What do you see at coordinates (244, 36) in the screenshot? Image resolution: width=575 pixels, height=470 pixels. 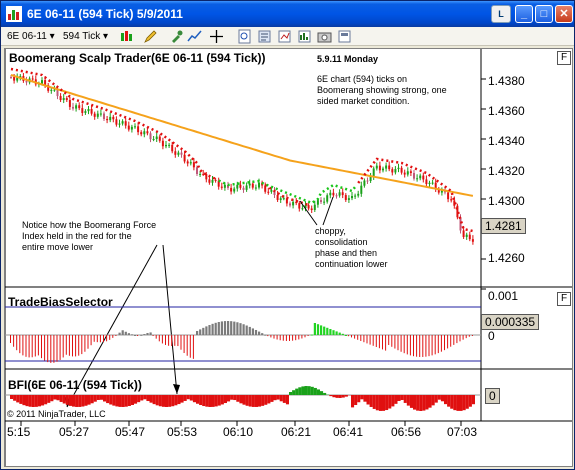 I see `zoom-icon` at bounding box center [244, 36].